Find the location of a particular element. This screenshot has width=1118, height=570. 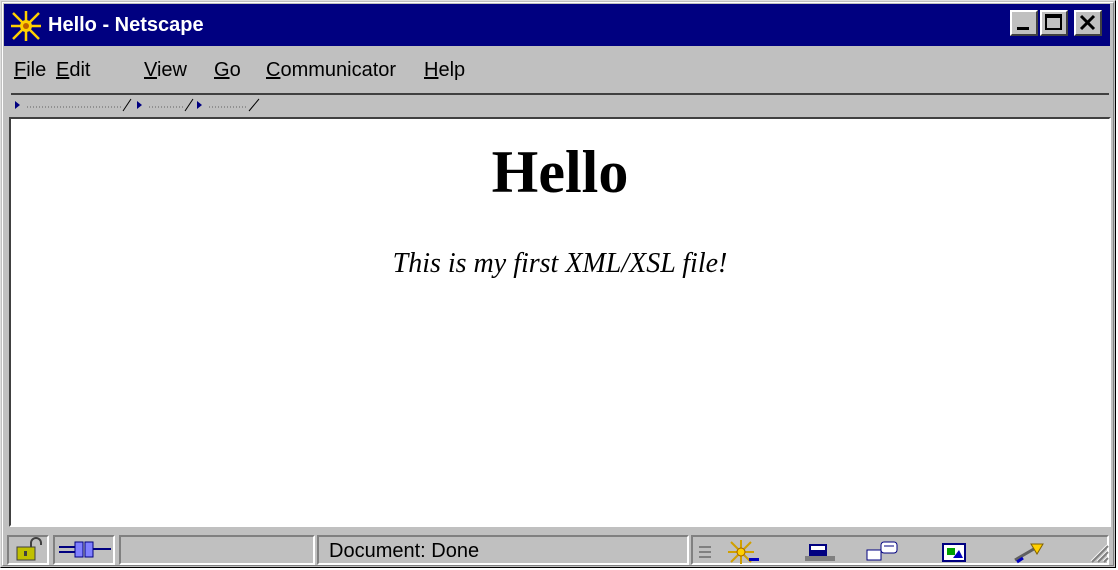

mailbox-icon is located at coordinates (820, 553).